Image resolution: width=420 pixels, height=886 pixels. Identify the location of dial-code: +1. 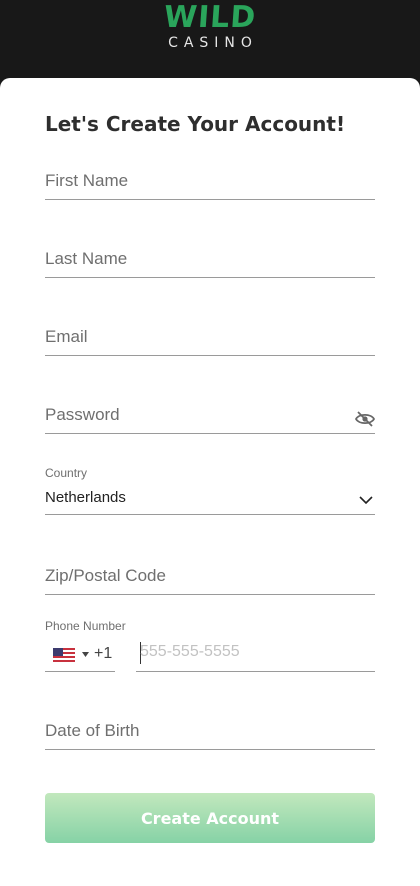
(103, 653).